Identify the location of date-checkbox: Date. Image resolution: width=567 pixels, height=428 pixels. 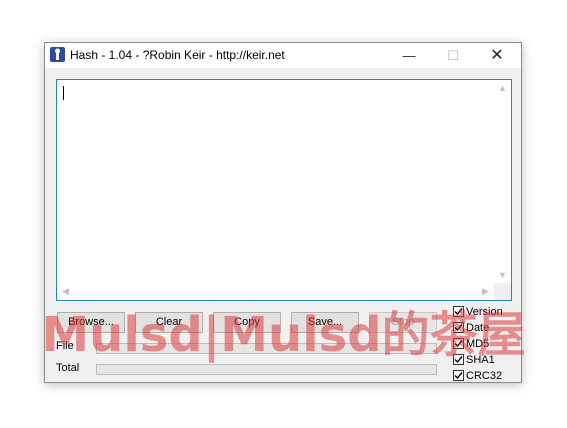
(471, 329).